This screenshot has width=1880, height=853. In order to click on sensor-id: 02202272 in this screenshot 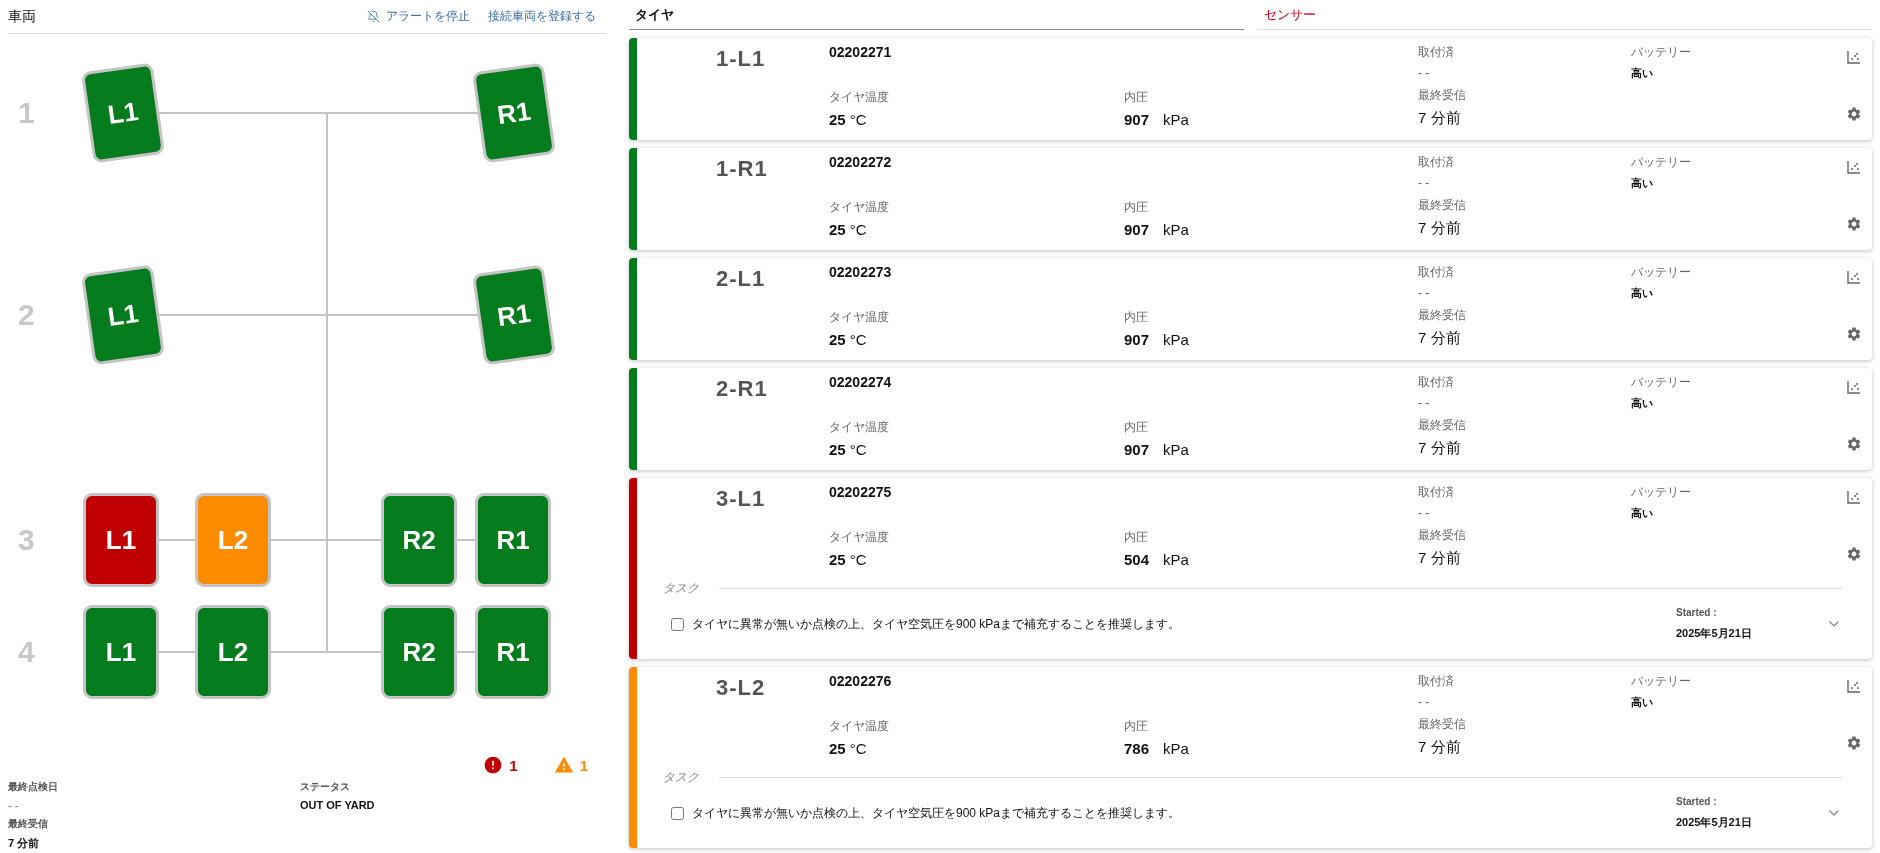, I will do `click(861, 162)`.